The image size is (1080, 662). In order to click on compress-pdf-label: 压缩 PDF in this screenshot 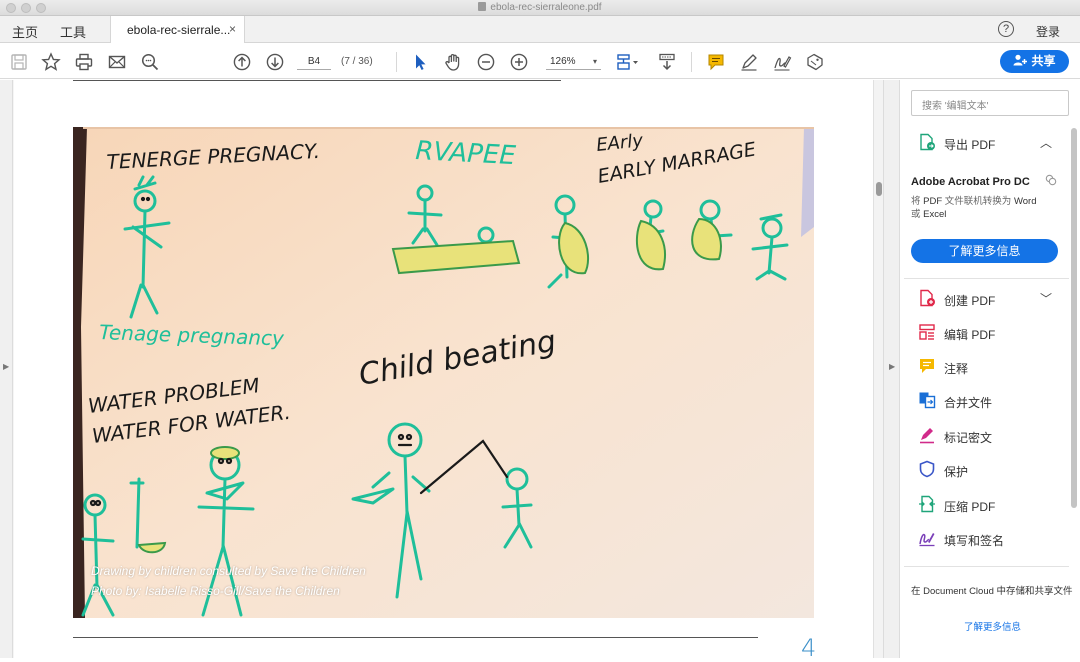, I will do `click(970, 507)`.